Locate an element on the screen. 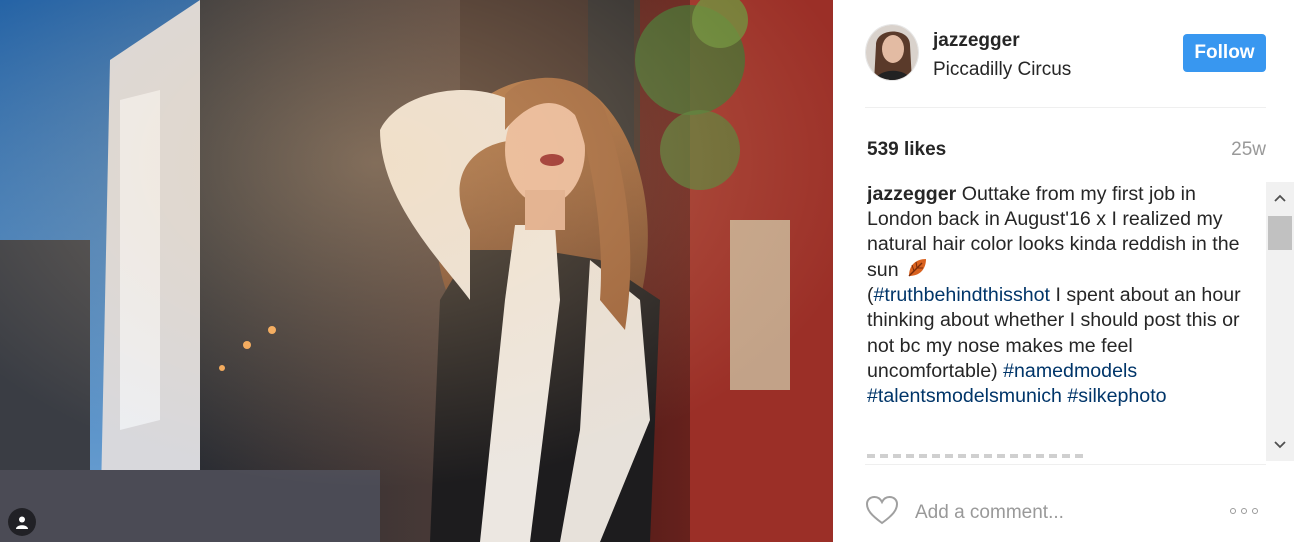 The height and width of the screenshot is (542, 1294). heart-outline-icon is located at coordinates (882, 510).